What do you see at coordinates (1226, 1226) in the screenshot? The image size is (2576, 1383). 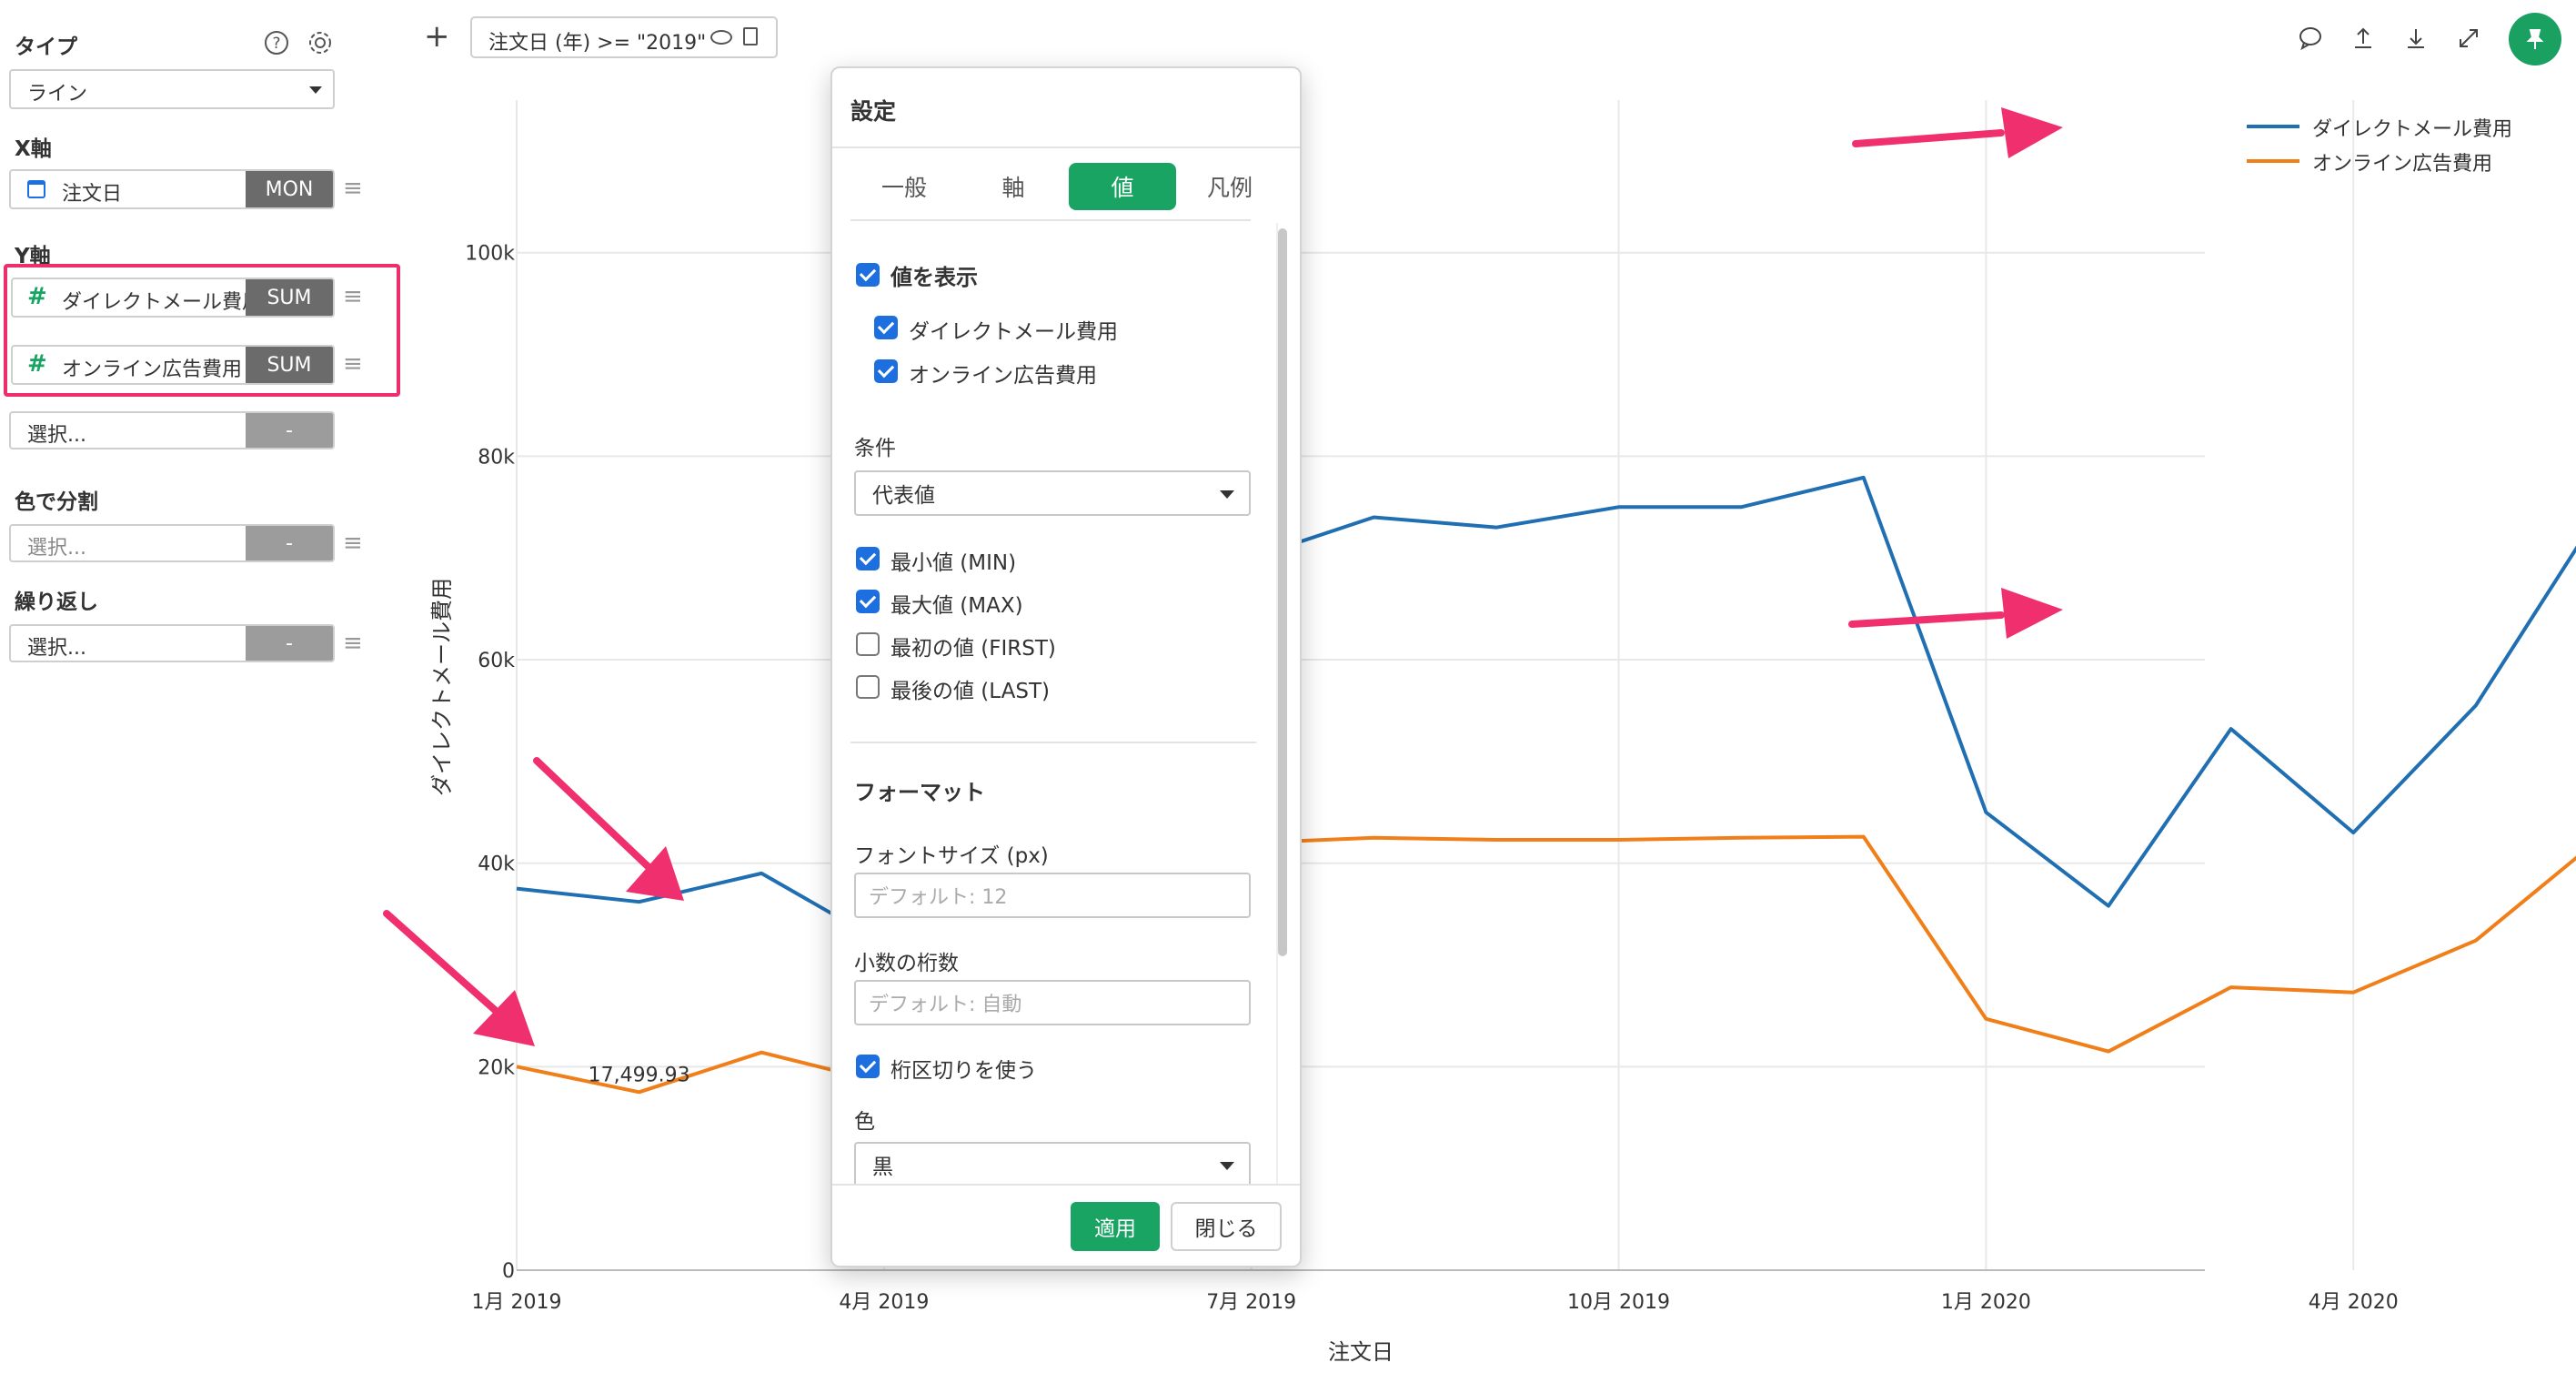 I see `close-button: 閉じる` at bounding box center [1226, 1226].